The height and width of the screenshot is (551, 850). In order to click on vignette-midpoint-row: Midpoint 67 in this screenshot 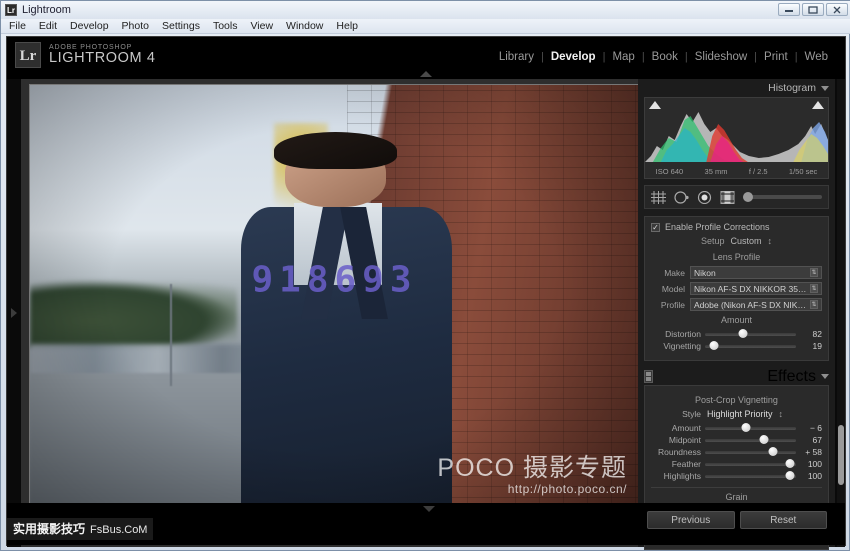, I will do `click(736, 440)`.